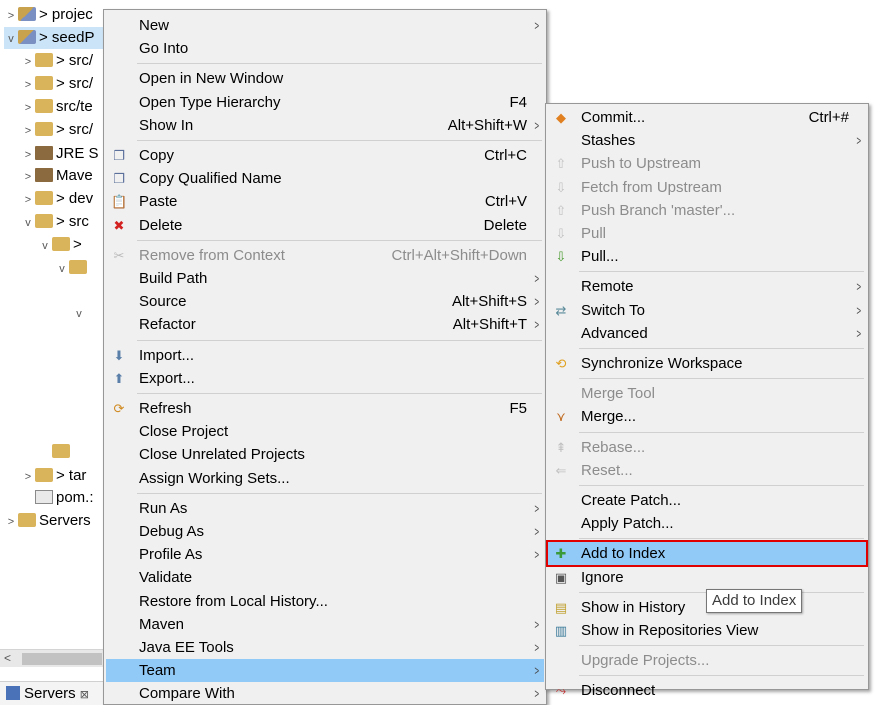  I want to click on menu-item-java-ee-tools: Java EE Tools >, so click(325, 647).